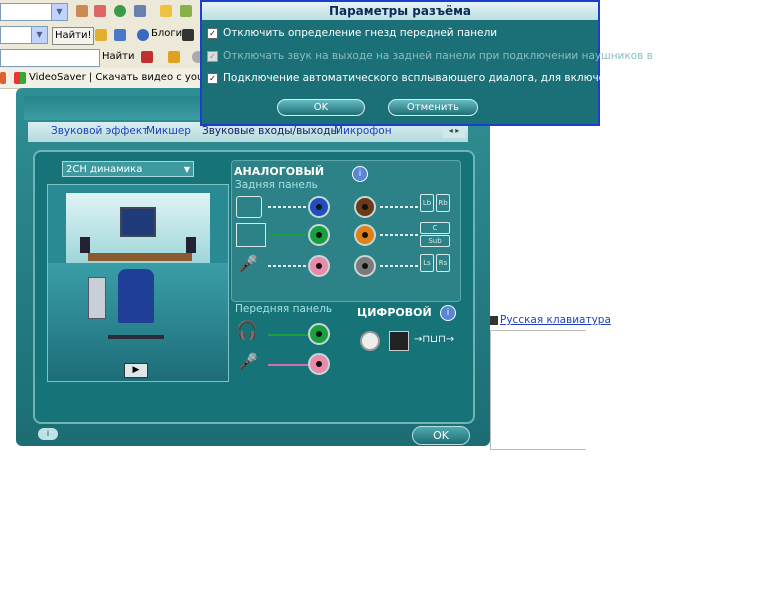 The image size is (768, 614). What do you see at coordinates (138, 222) in the screenshot?
I see `monitor-icon` at bounding box center [138, 222].